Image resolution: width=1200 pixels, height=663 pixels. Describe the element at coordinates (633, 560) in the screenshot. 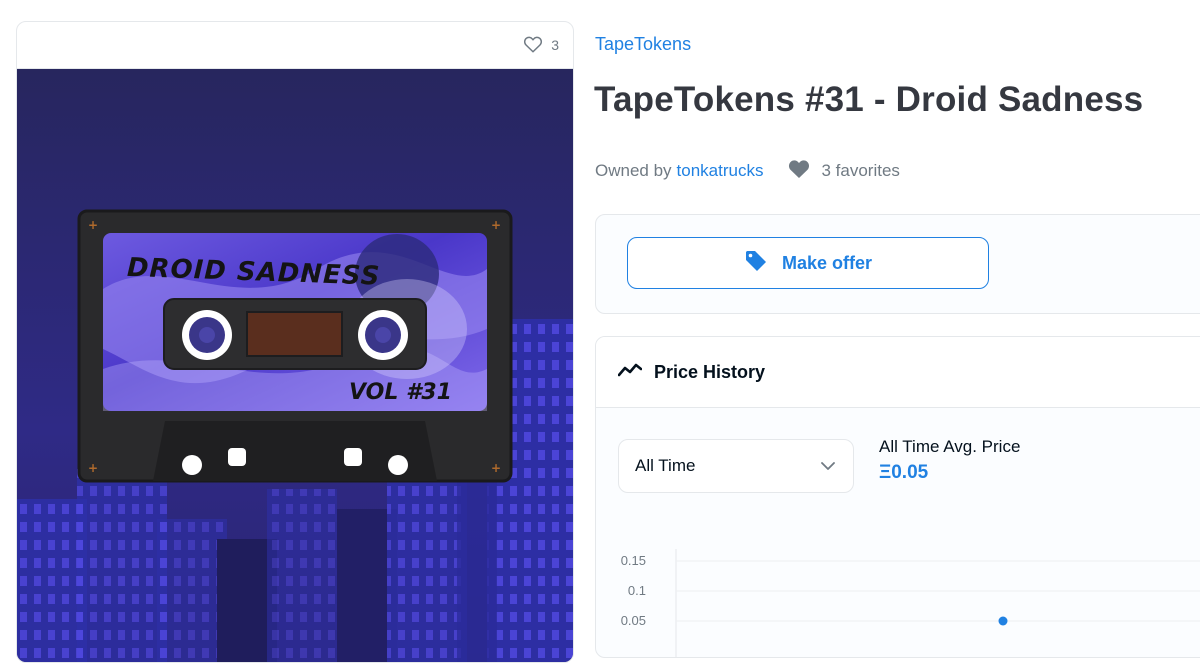

I see `chart-y-tick-label: 0.15` at that location.